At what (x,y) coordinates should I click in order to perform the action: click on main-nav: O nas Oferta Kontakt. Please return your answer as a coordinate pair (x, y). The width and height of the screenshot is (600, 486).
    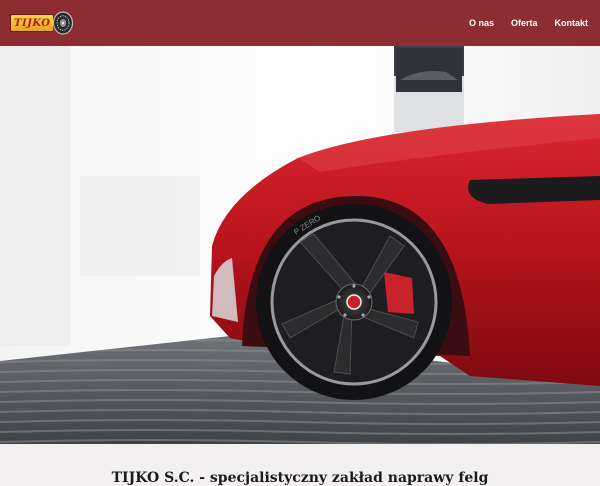
    Looking at the image, I should click on (528, 23).